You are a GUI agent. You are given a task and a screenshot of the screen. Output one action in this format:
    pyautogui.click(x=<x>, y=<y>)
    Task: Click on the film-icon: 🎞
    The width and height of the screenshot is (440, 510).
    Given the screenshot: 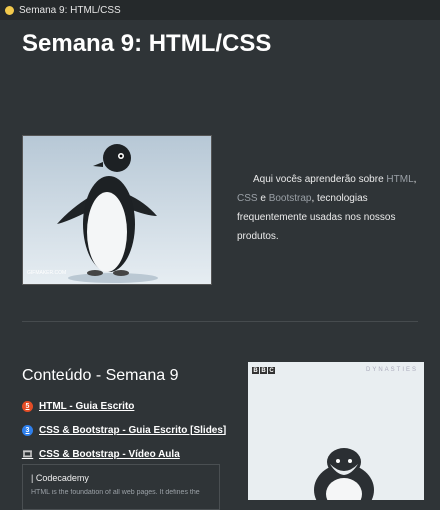 What is the action you would take?
    pyautogui.click(x=27, y=453)
    